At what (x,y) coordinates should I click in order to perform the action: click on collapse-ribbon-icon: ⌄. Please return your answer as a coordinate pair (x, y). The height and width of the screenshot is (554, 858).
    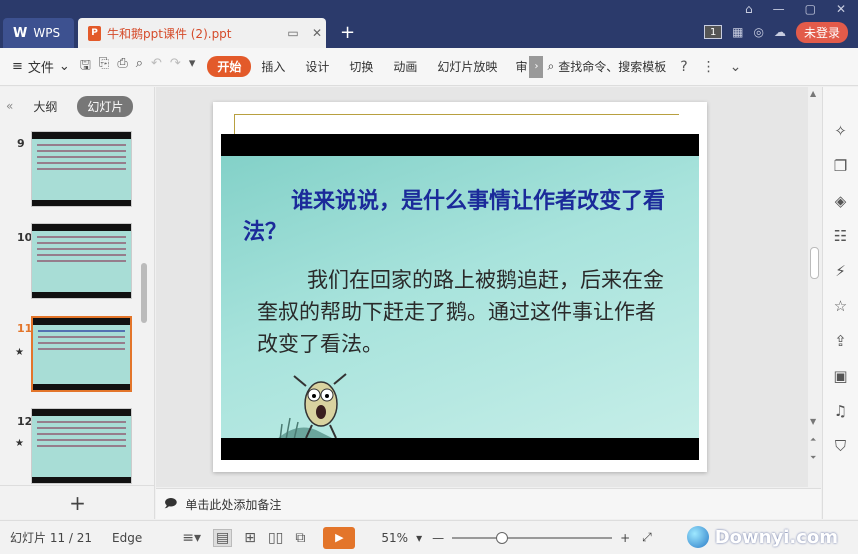
    Looking at the image, I should click on (736, 67).